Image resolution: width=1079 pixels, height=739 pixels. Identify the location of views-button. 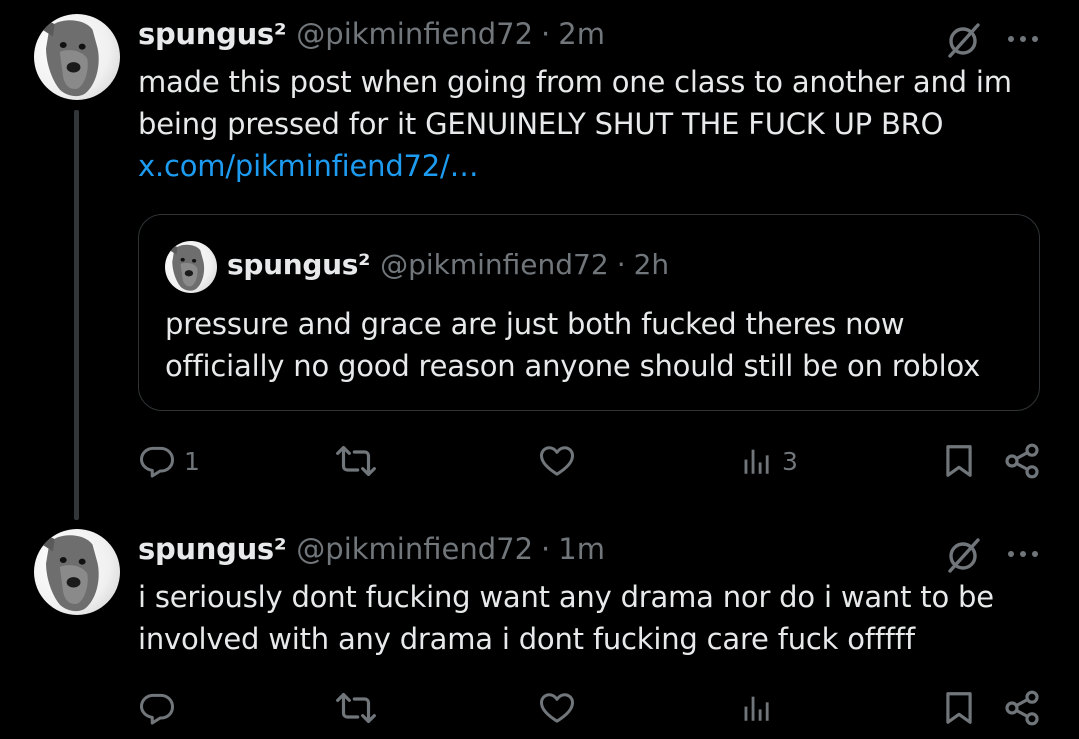
(761, 708).